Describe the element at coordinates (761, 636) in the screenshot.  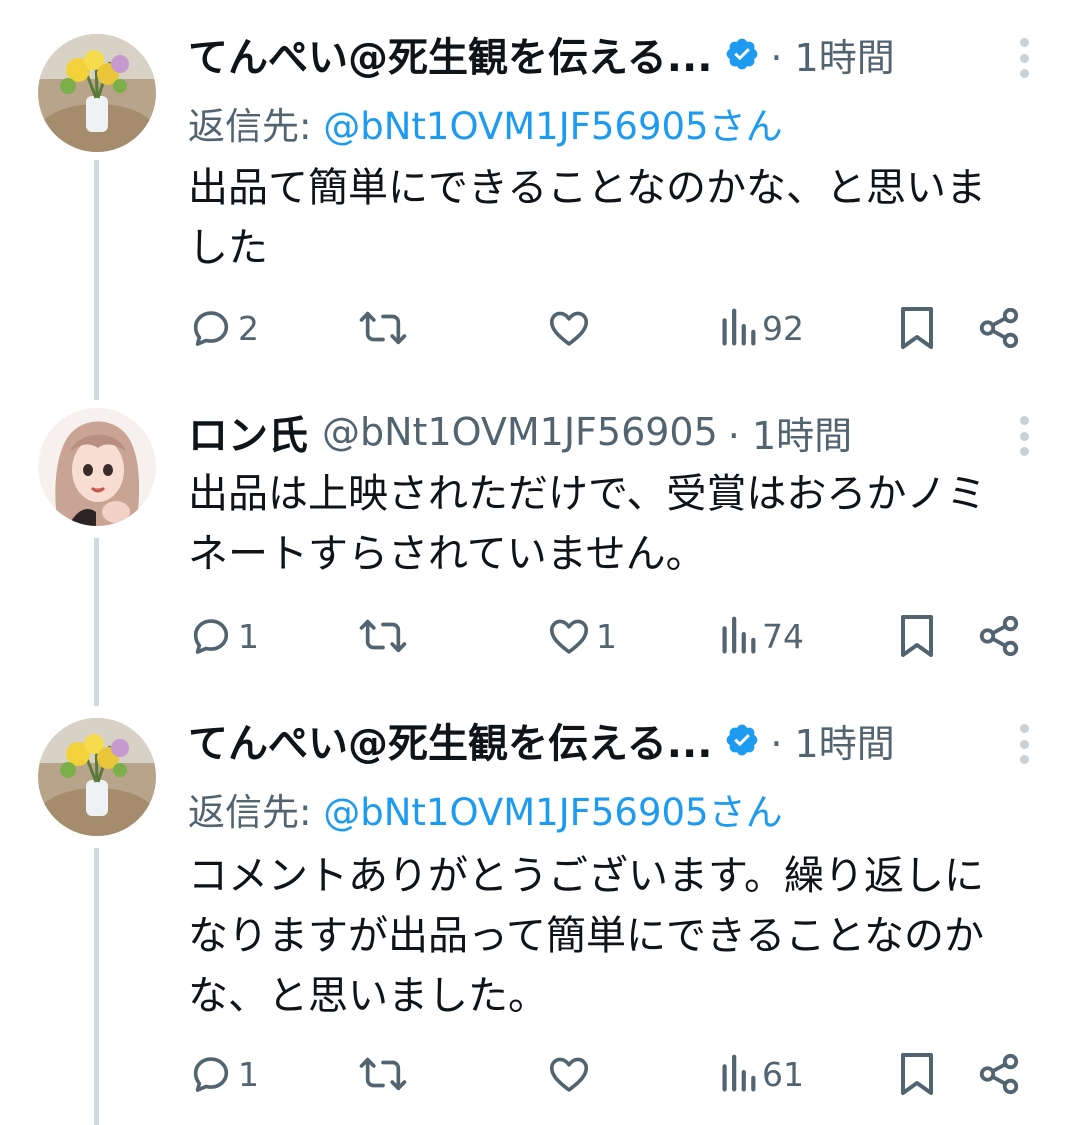
I see `views-button: 74` at that location.